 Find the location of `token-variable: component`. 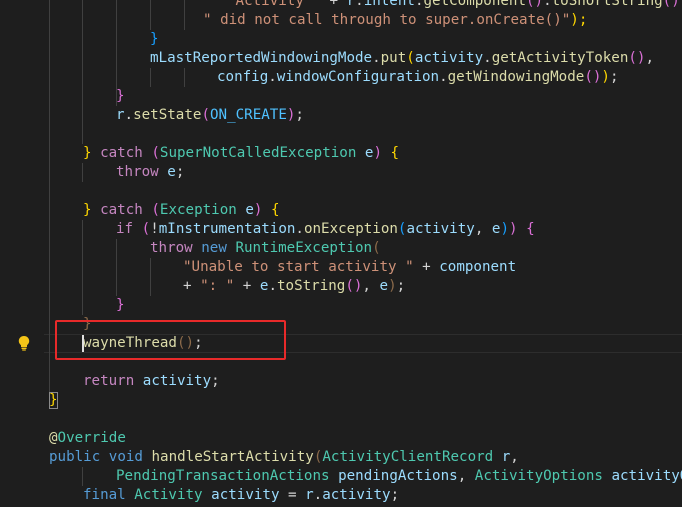

token-variable: component is located at coordinates (478, 267).